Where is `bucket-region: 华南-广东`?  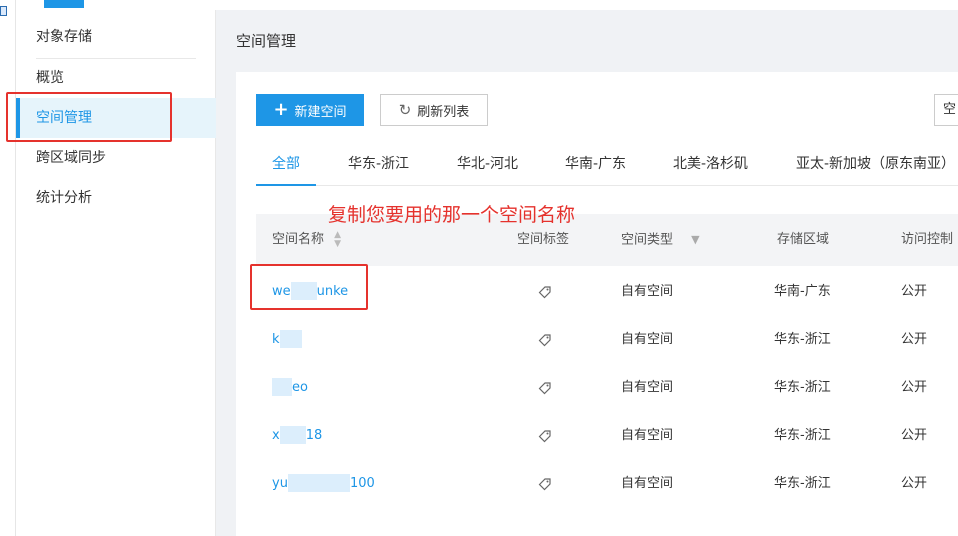 bucket-region: 华南-广东 is located at coordinates (802, 291).